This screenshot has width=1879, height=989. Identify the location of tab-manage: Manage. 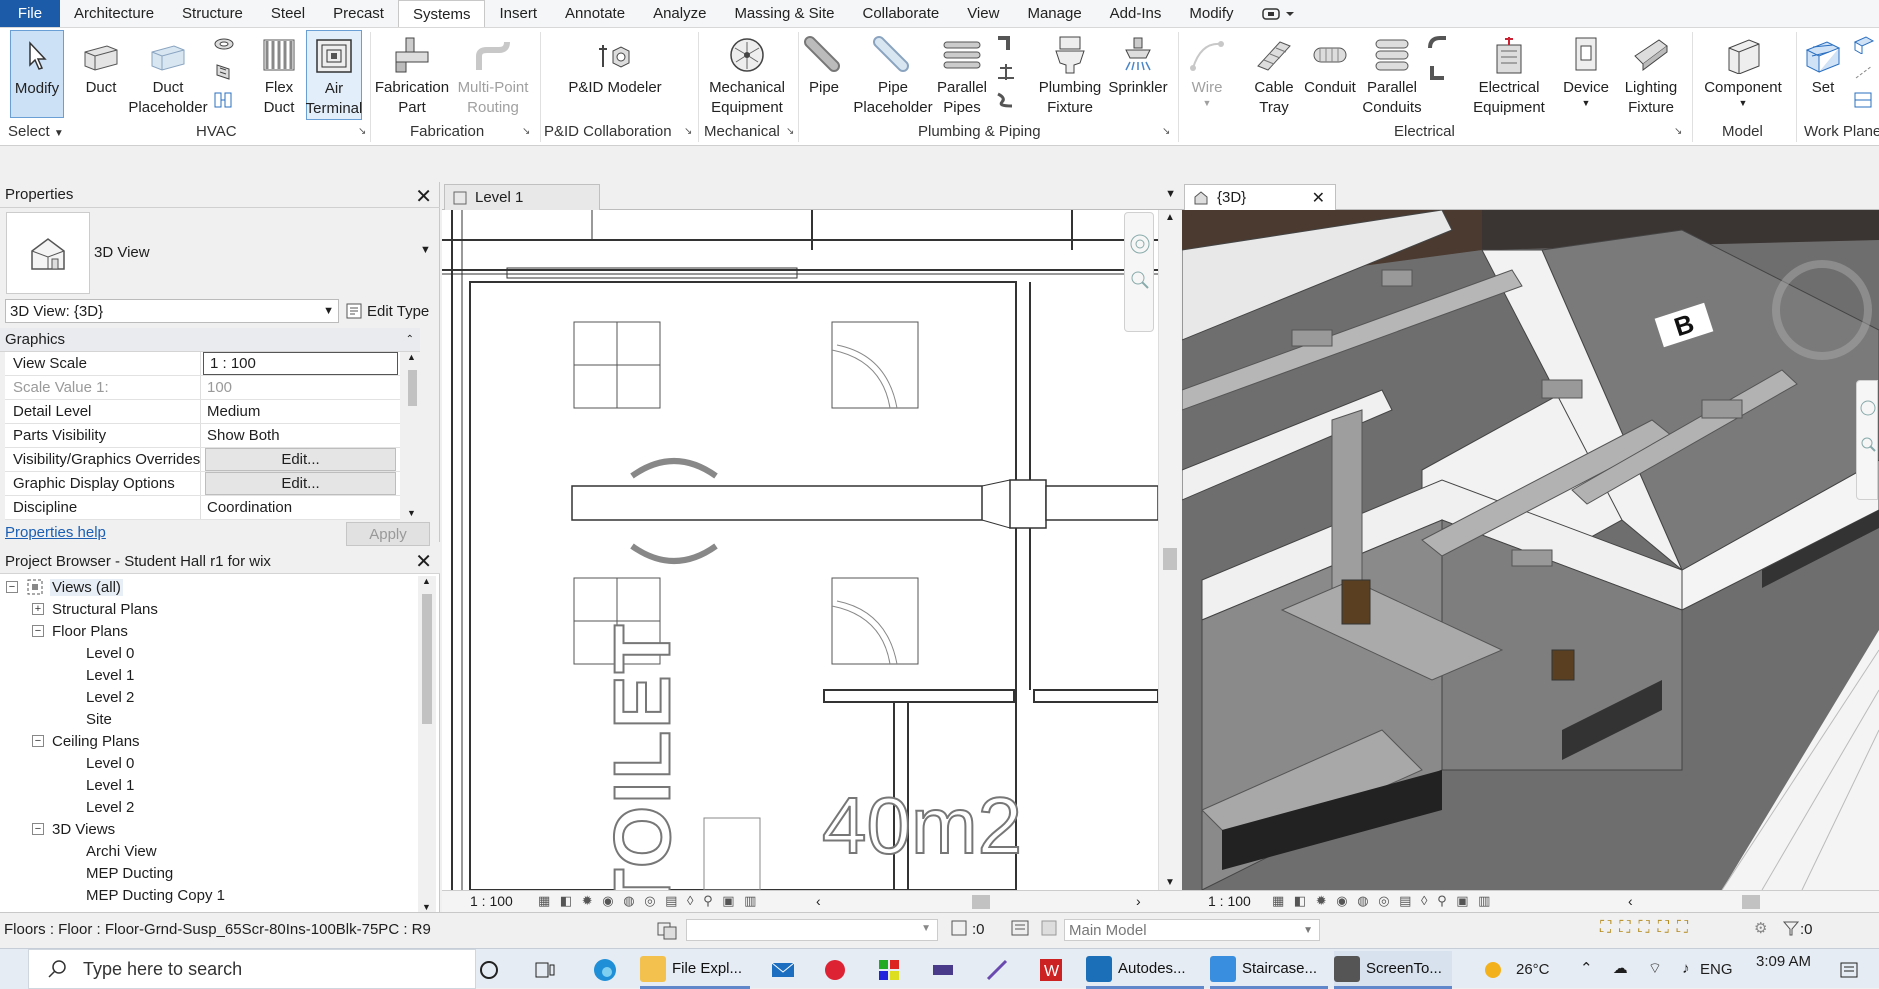
(1054, 13).